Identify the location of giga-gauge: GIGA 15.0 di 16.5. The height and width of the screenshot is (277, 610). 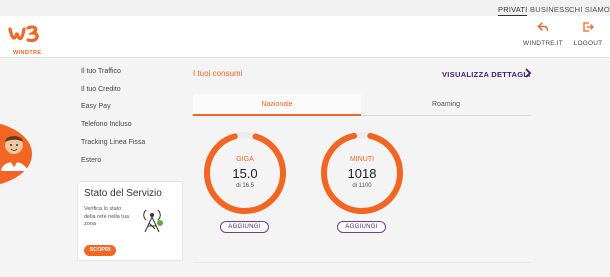
(245, 173).